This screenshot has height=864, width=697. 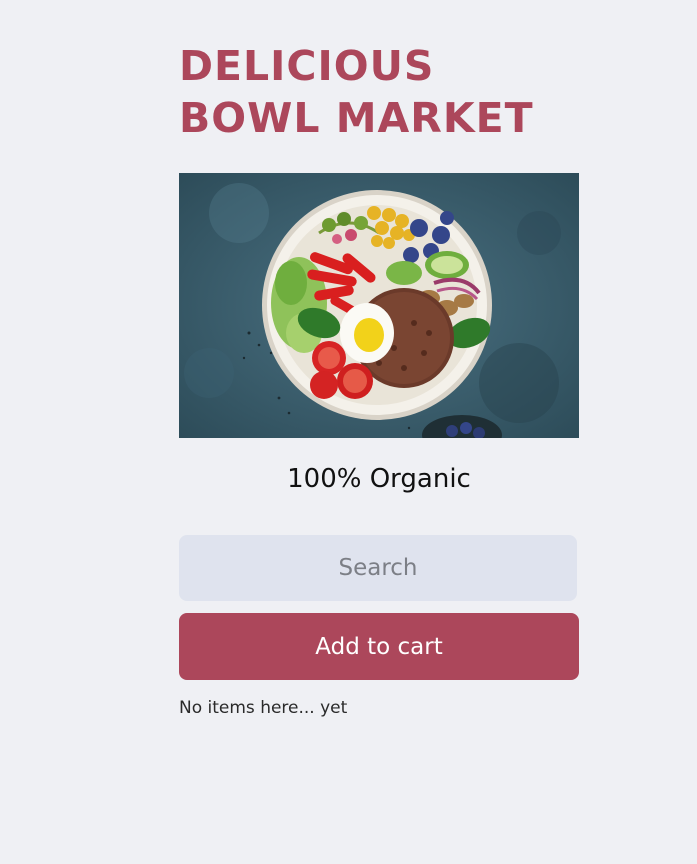 I want to click on page-title: DELICIOUS BOWL MARKET, so click(x=379, y=92).